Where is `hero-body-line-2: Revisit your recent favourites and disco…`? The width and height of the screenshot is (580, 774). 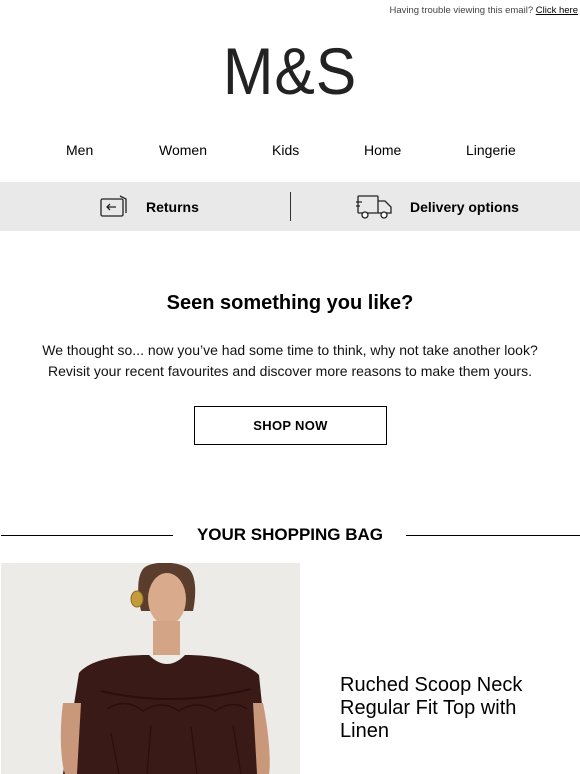 hero-body-line-2: Revisit your recent favourites and disco… is located at coordinates (290, 371).